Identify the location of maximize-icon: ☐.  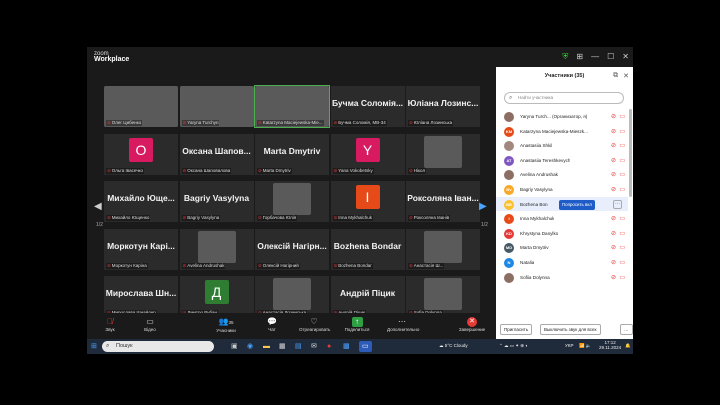
(610, 56).